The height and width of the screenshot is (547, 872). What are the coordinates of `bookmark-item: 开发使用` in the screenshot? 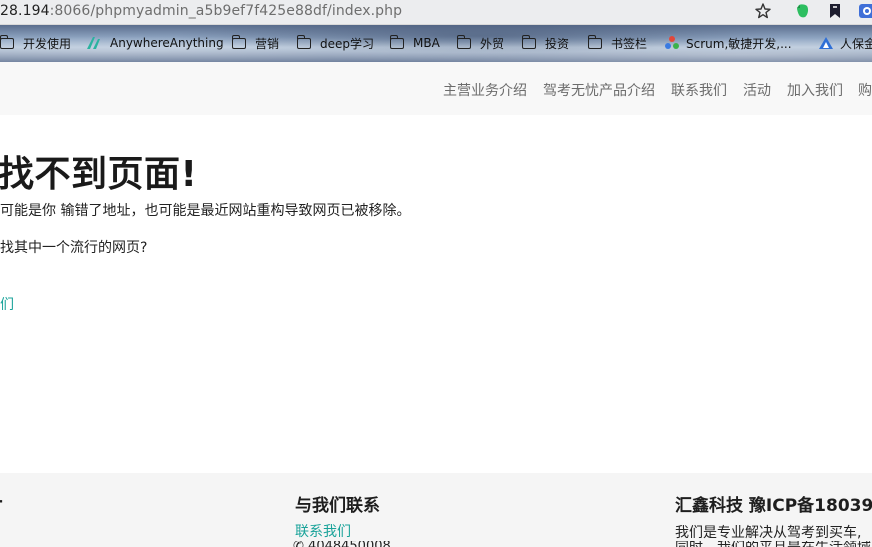 It's located at (35, 43).